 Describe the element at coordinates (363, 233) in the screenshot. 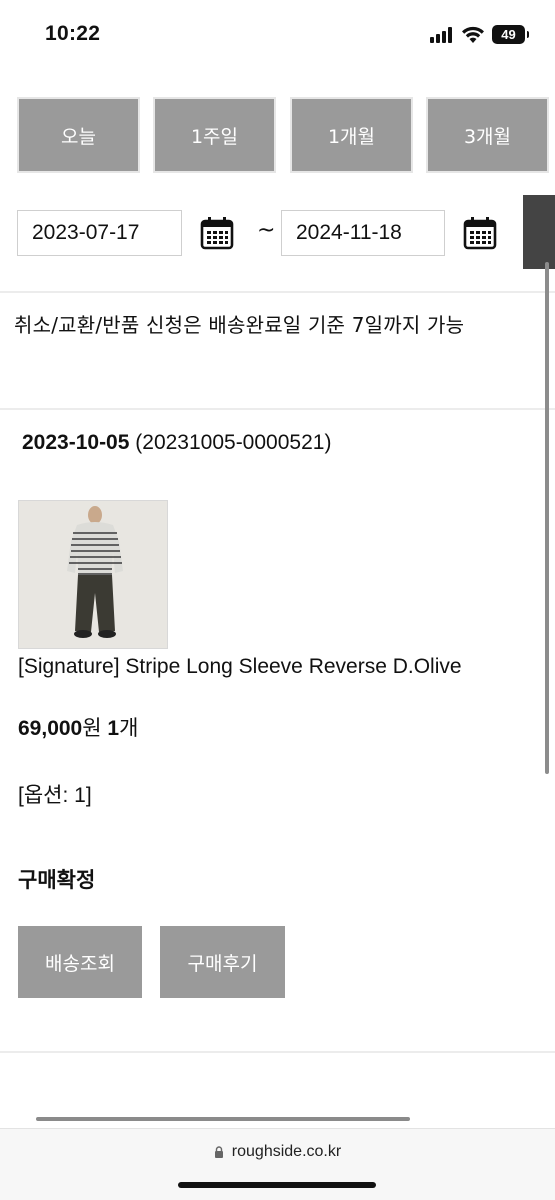

I see `end-date-input: 2024-11-18` at that location.